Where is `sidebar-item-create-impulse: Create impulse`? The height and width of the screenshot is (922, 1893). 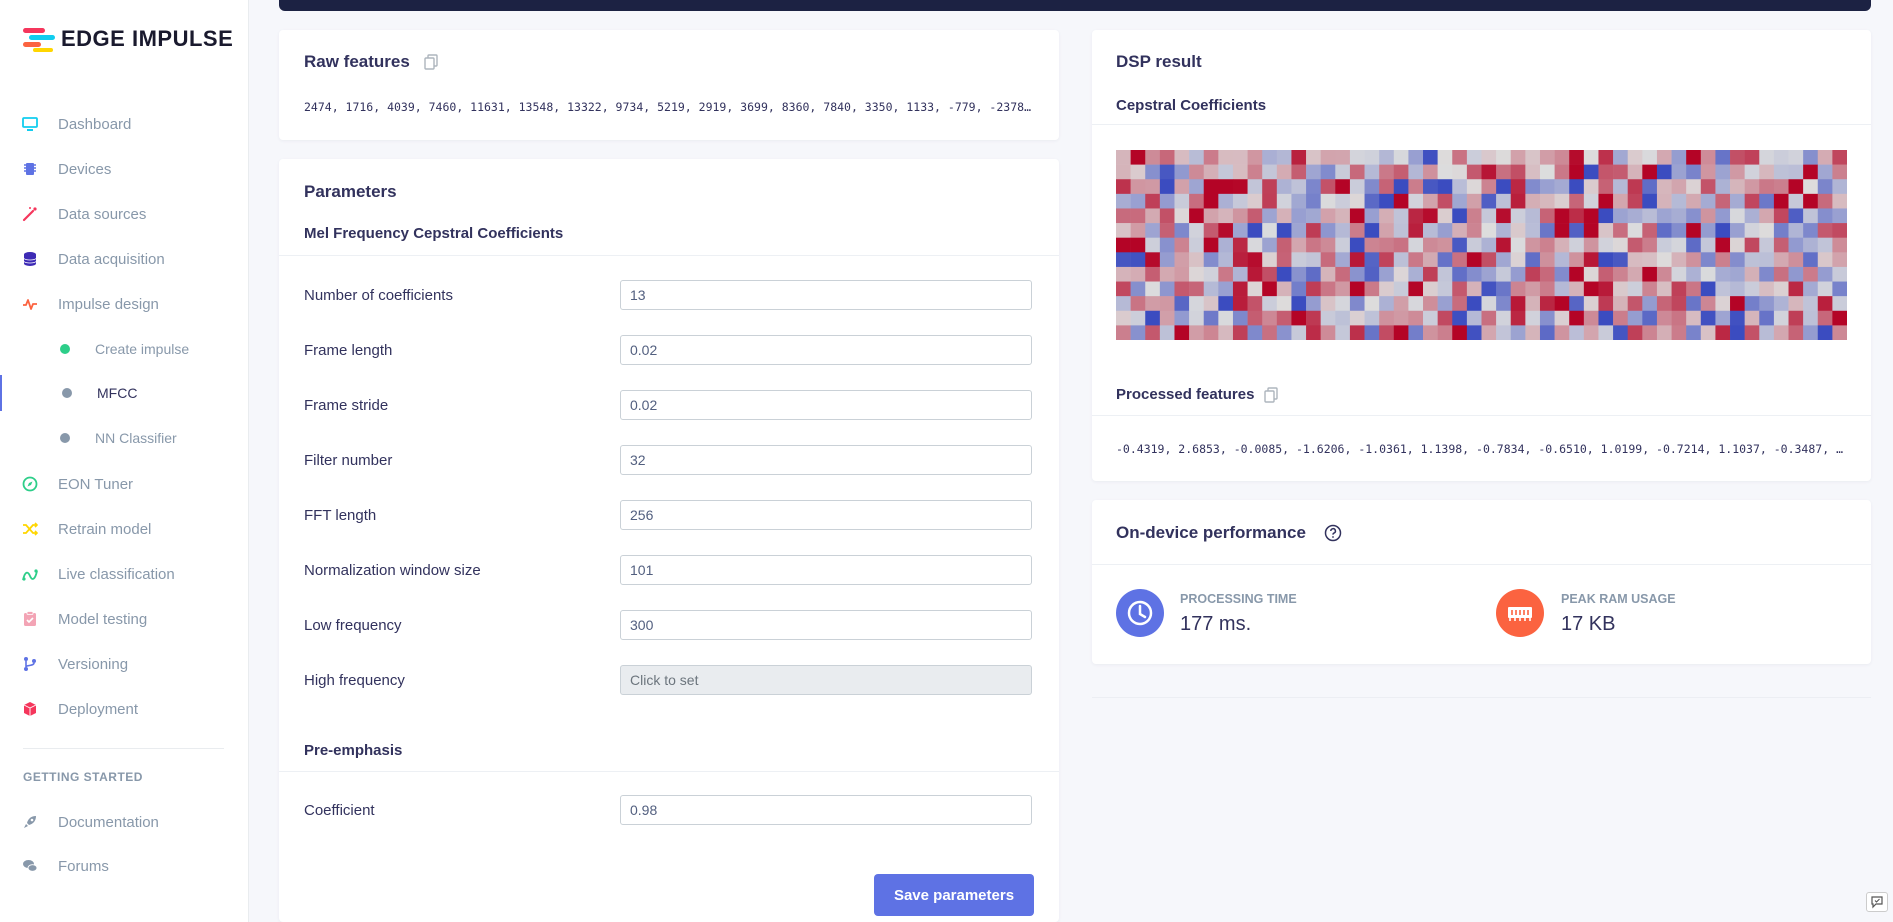 sidebar-item-create-impulse: Create impulse is located at coordinates (124, 349).